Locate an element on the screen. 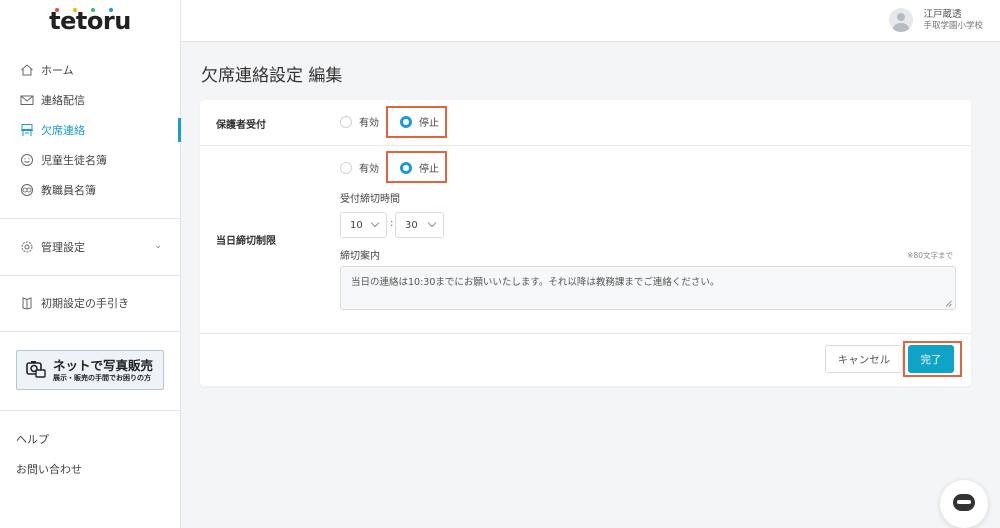  logo-dots is located at coordinates (84, 10).